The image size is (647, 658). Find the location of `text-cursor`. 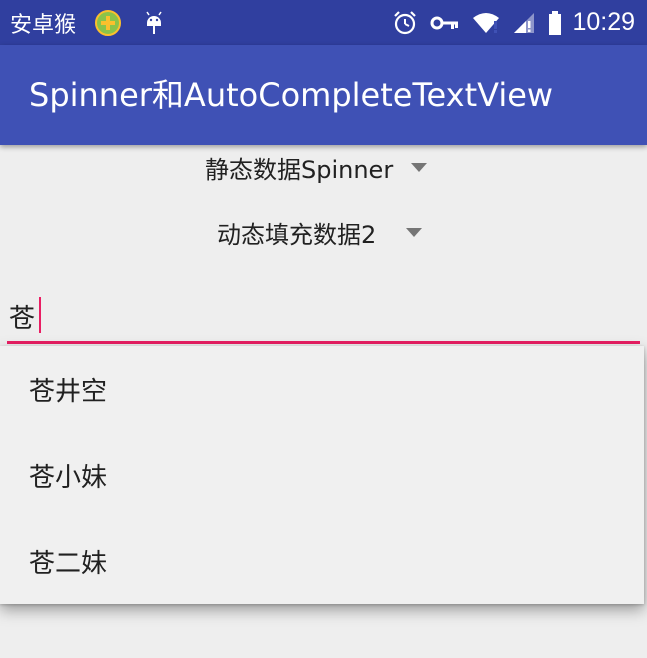

text-cursor is located at coordinates (40, 315).